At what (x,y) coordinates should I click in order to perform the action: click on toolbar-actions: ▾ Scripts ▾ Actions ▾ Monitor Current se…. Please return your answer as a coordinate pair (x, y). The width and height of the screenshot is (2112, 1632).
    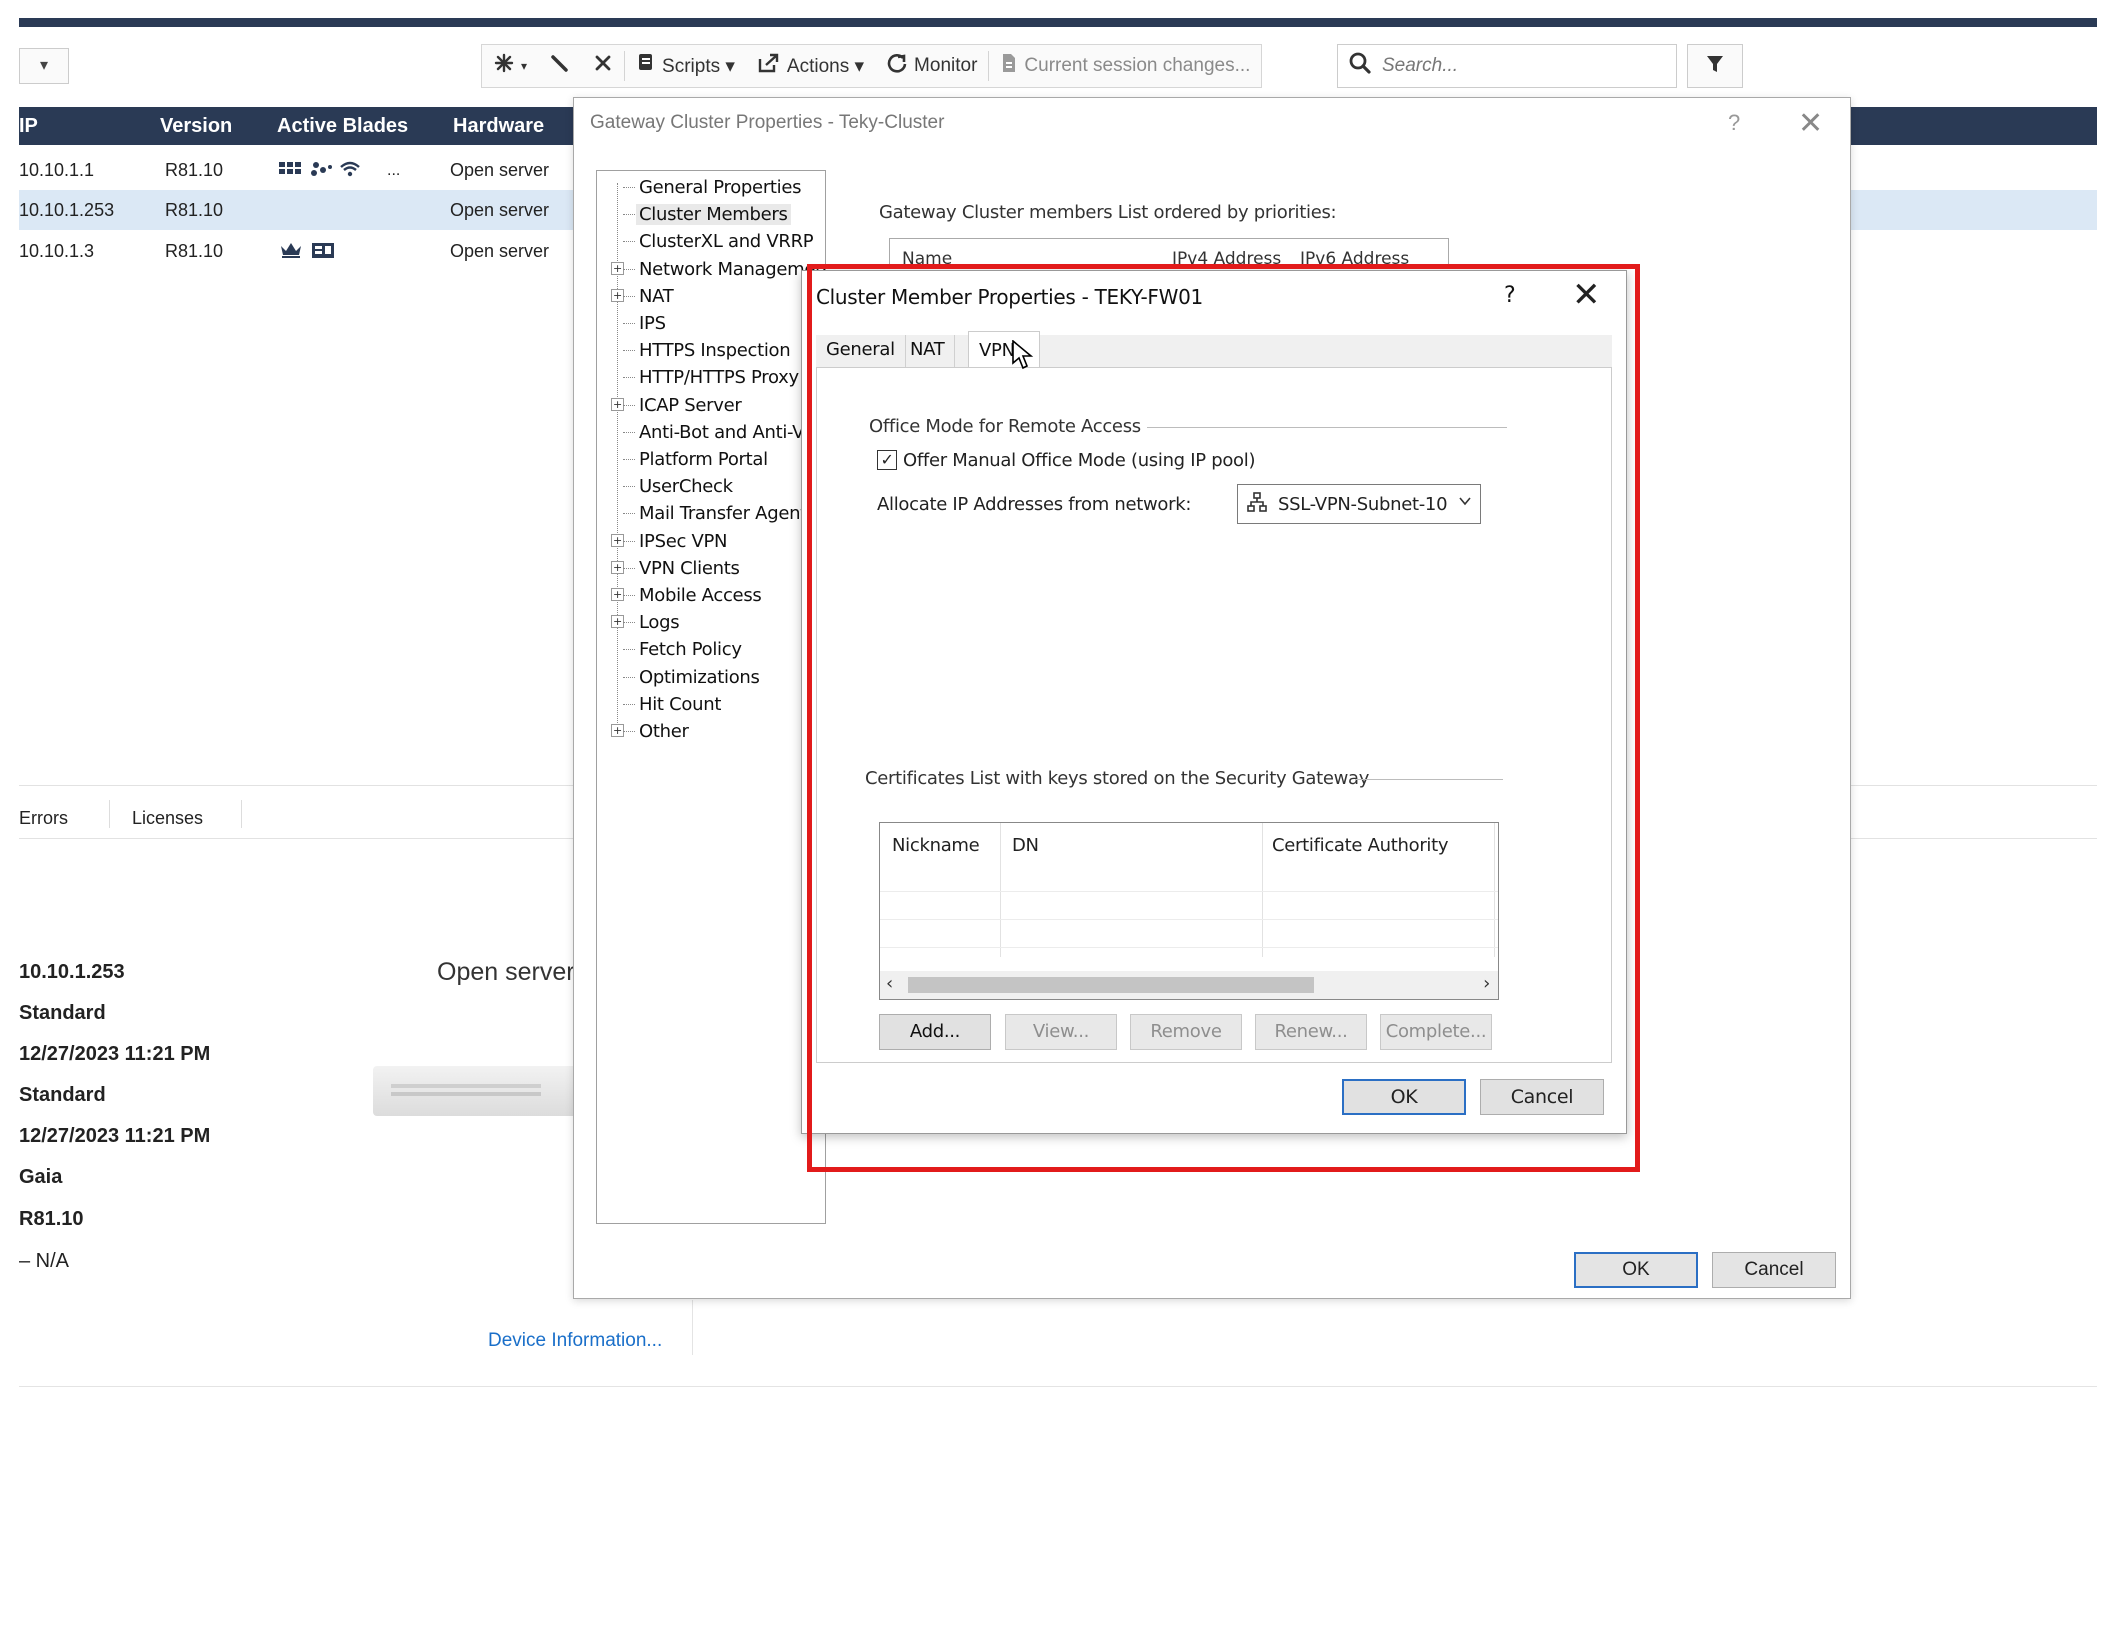
    Looking at the image, I should click on (872, 66).